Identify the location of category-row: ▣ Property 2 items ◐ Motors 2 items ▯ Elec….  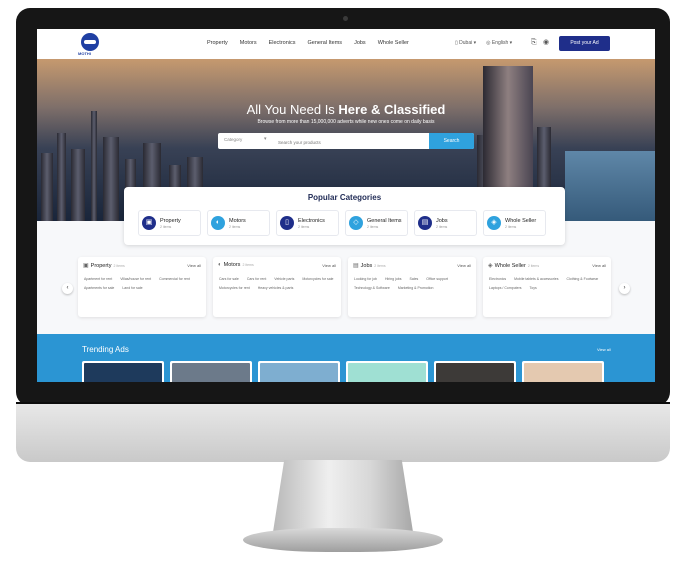
(342, 223).